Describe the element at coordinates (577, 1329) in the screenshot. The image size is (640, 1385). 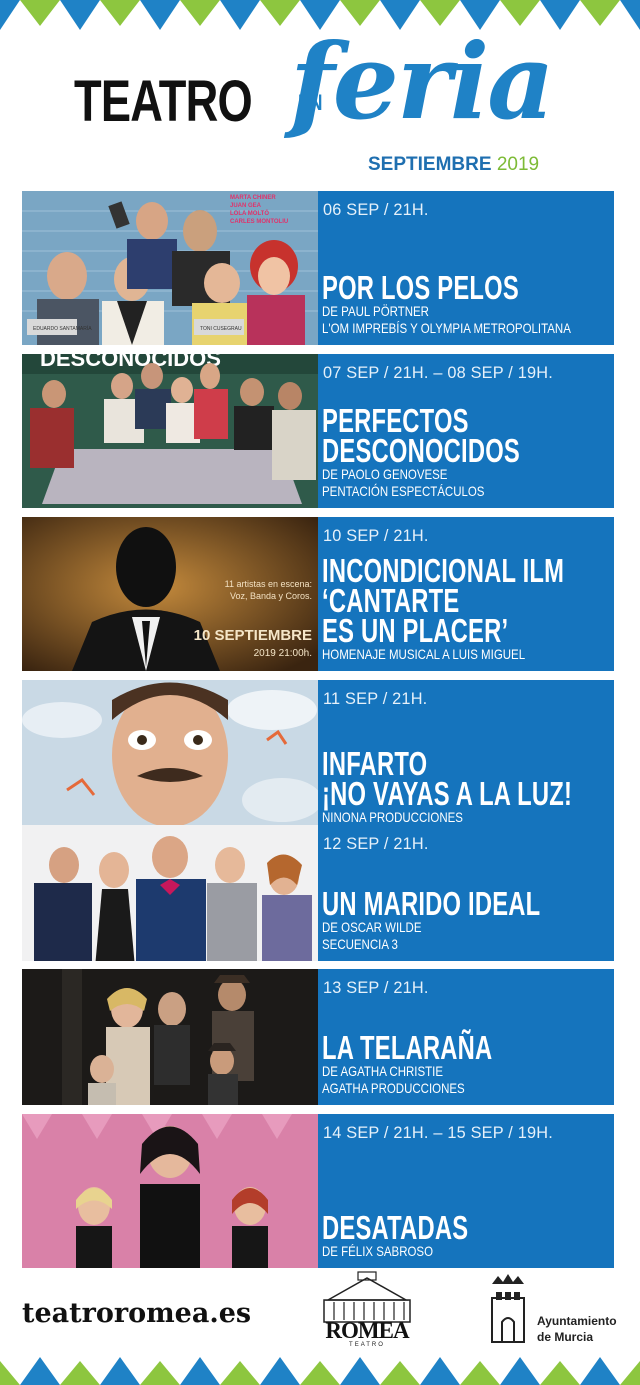
I see `ayuntamiento-label: Ayuntamiento de Murcia` at that location.